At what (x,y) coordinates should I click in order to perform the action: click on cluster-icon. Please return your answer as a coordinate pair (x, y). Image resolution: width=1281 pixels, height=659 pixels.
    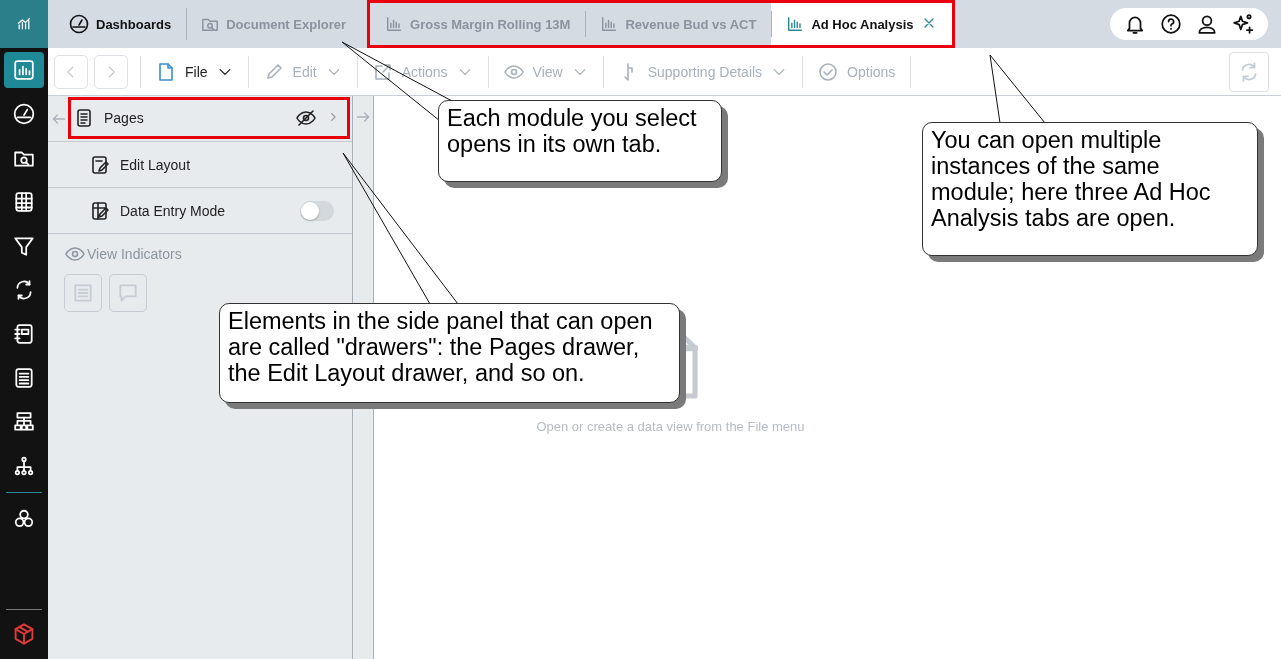
    Looking at the image, I should click on (24, 519).